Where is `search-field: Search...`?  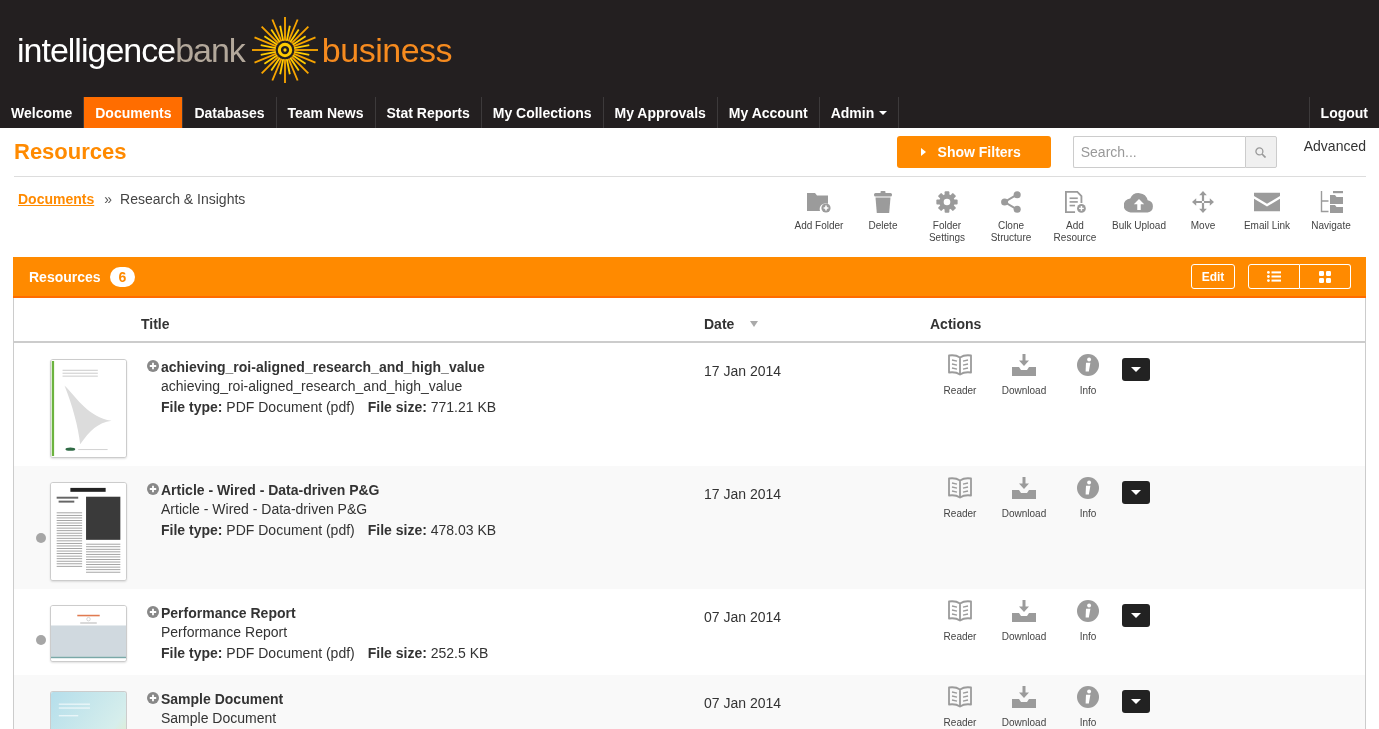
search-field: Search... is located at coordinates (1158, 152).